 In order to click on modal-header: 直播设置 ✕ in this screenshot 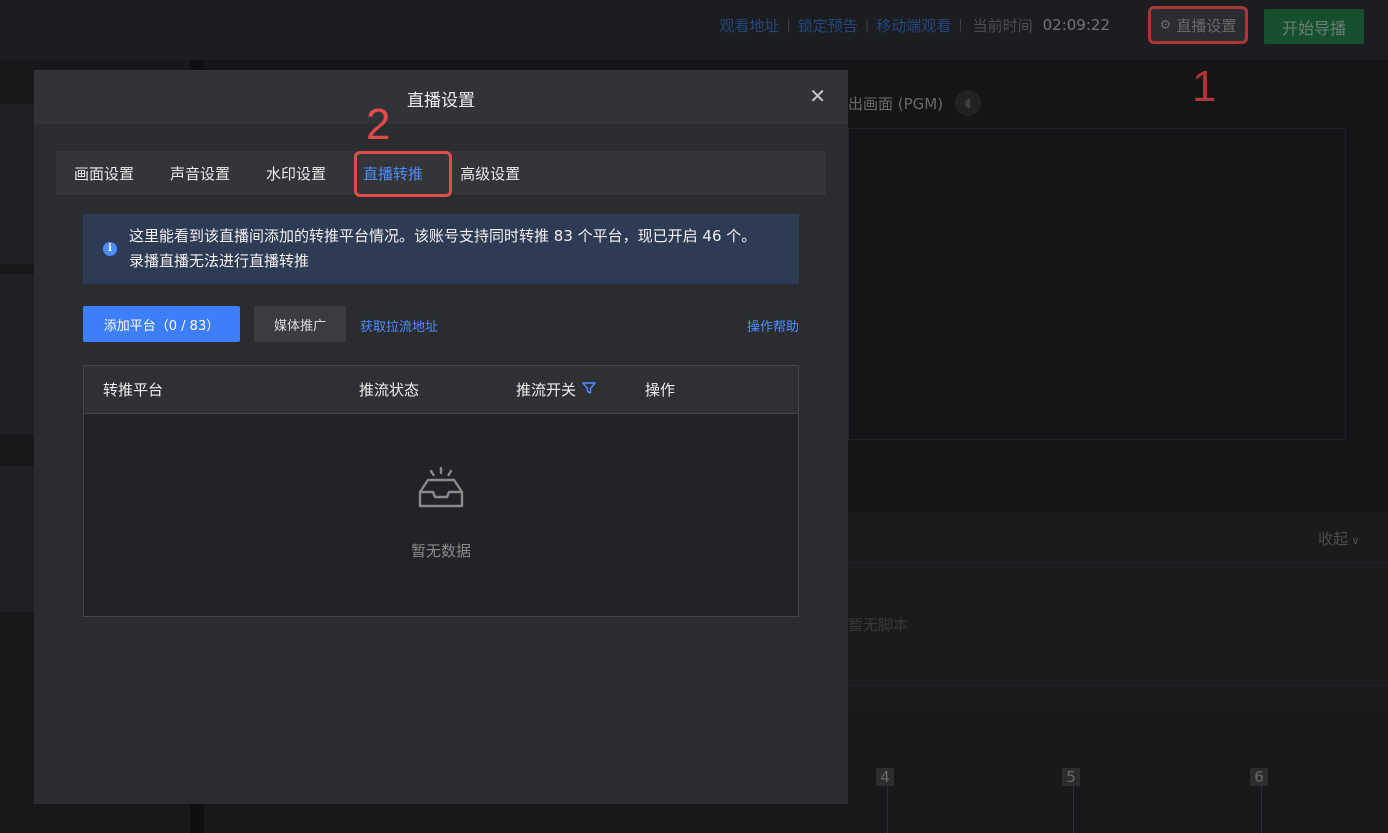, I will do `click(441, 97)`.